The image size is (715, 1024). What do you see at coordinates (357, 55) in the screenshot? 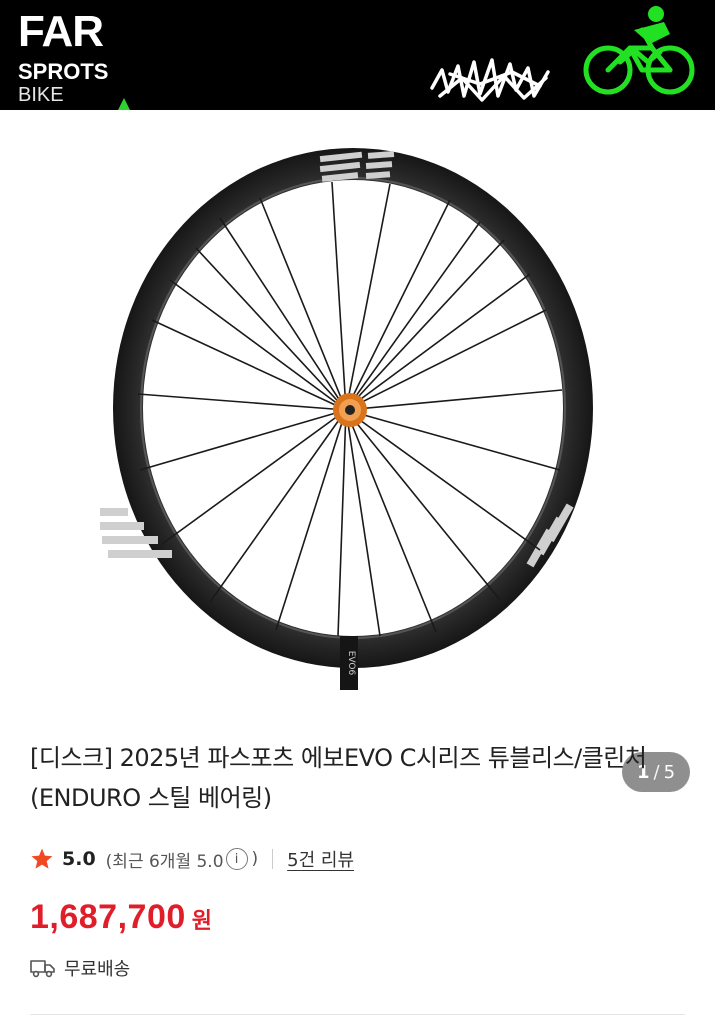
I see `store-banner: FAR SPROTS BIKE` at bounding box center [357, 55].